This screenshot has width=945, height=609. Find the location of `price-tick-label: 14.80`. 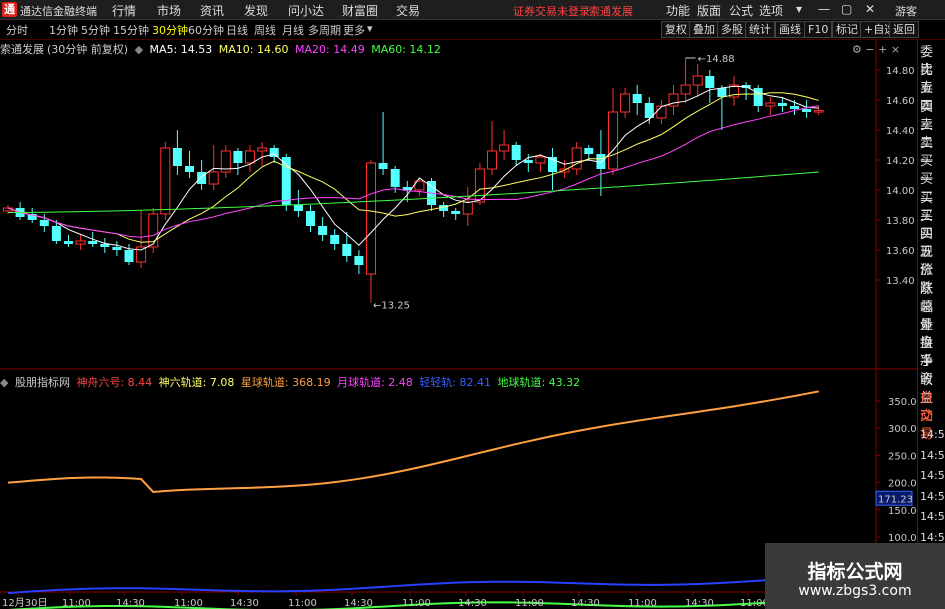

price-tick-label: 14.80 is located at coordinates (900, 71).